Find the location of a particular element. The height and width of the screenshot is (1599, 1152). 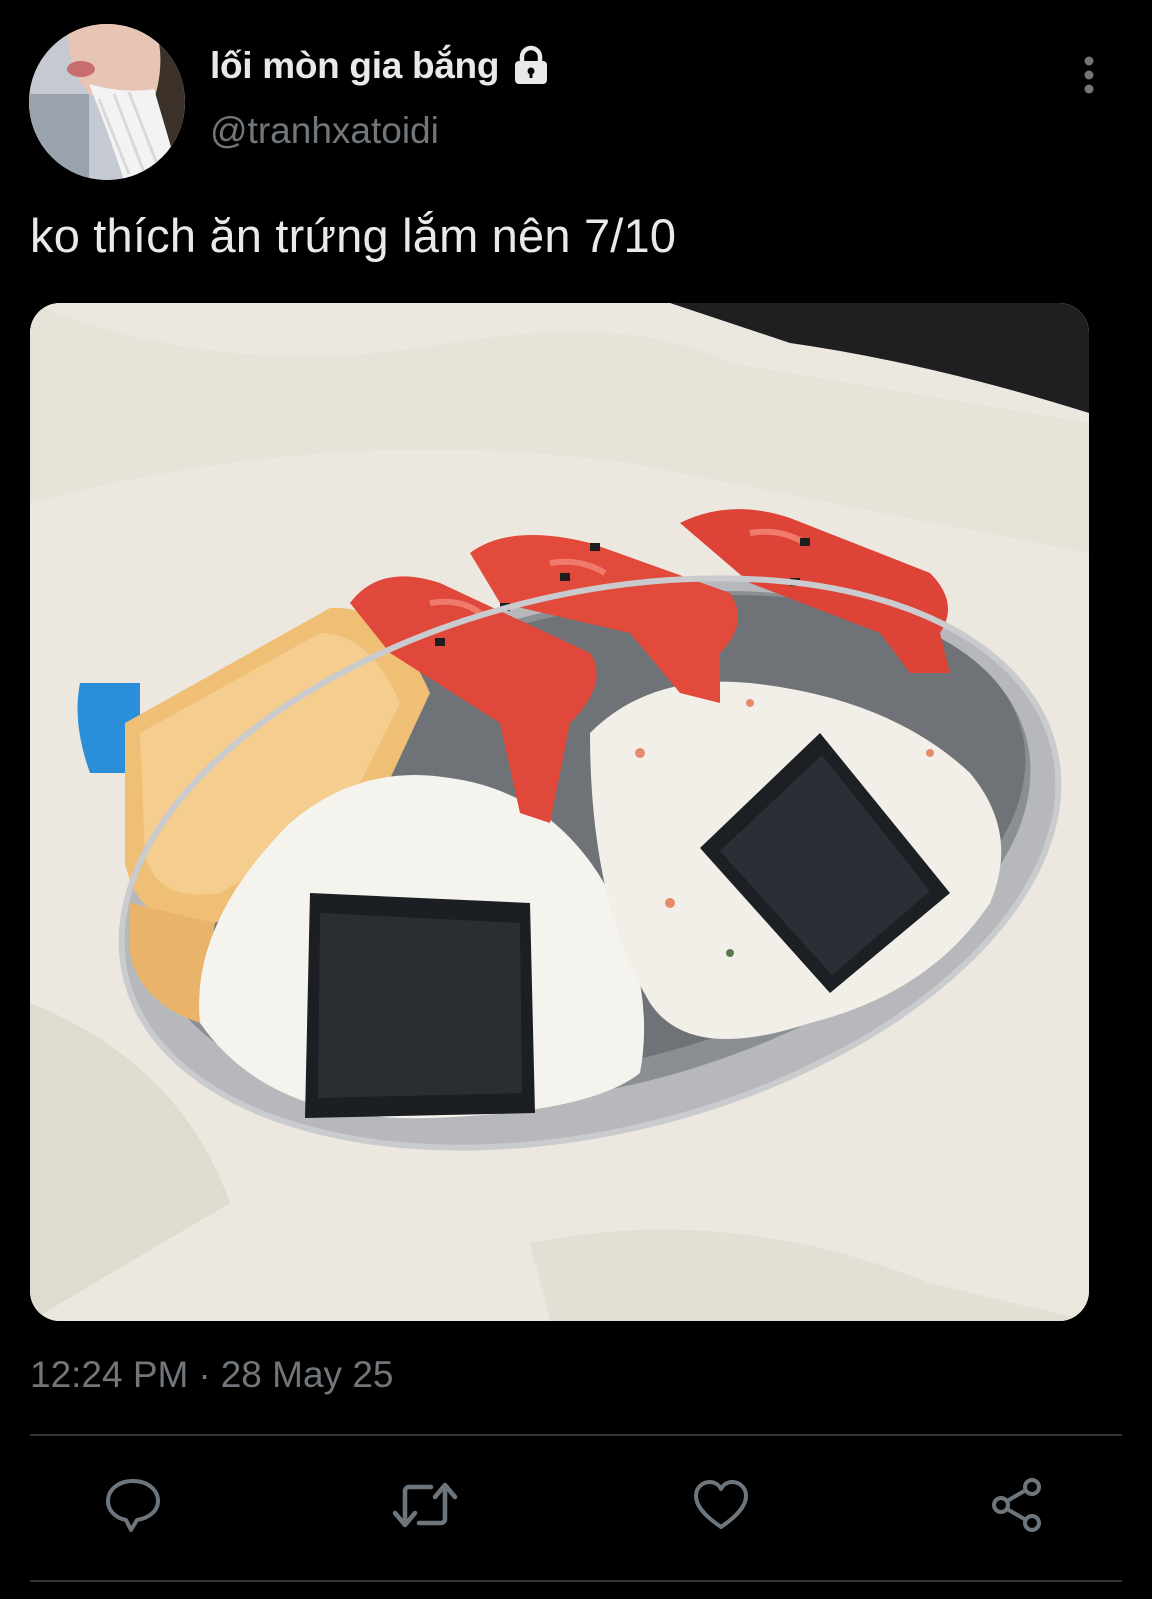

retweet-icon is located at coordinates (425, 1505).